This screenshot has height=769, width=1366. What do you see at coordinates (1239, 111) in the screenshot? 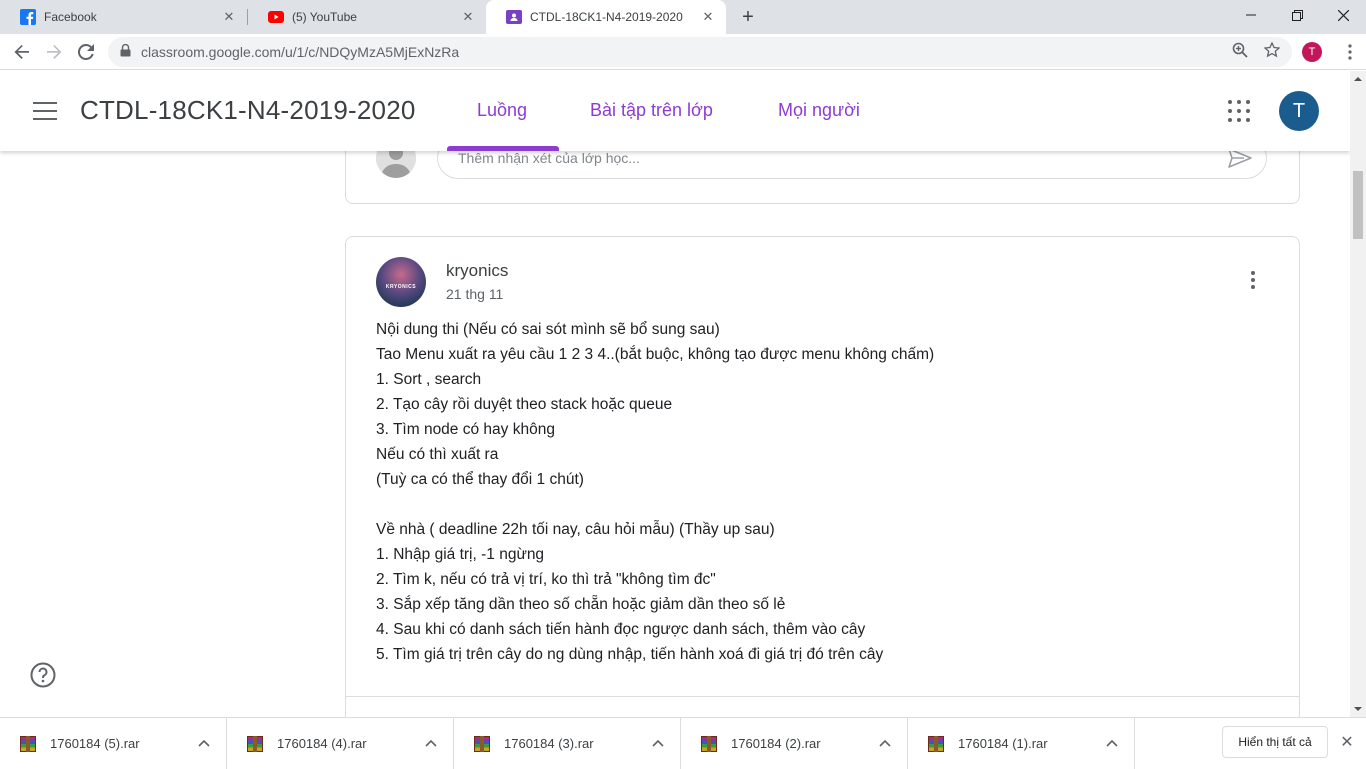
I see `google-apps-icon` at bounding box center [1239, 111].